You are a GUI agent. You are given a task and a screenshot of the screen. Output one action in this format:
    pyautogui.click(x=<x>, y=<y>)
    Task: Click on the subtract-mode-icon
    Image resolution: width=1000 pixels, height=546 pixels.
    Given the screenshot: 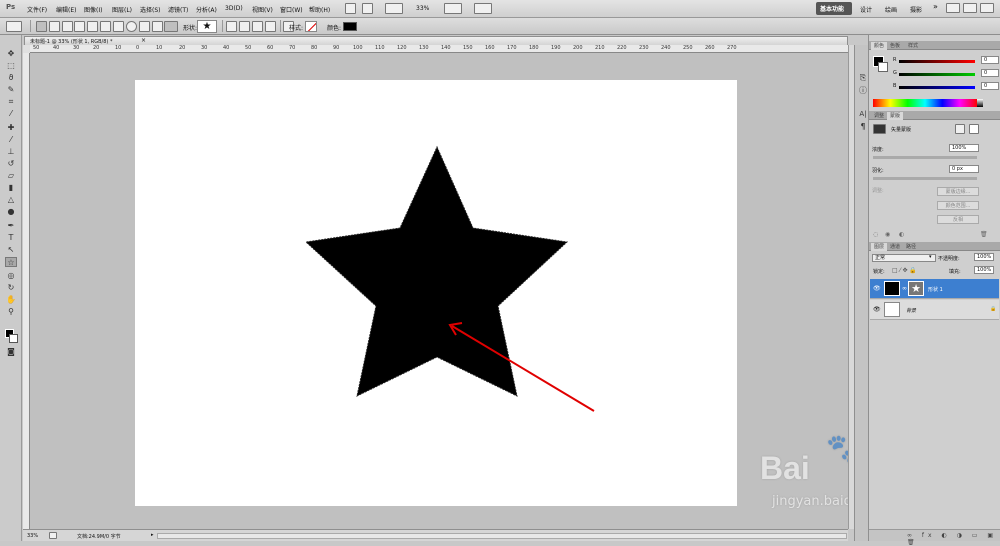 What is the action you would take?
    pyautogui.click(x=257, y=26)
    